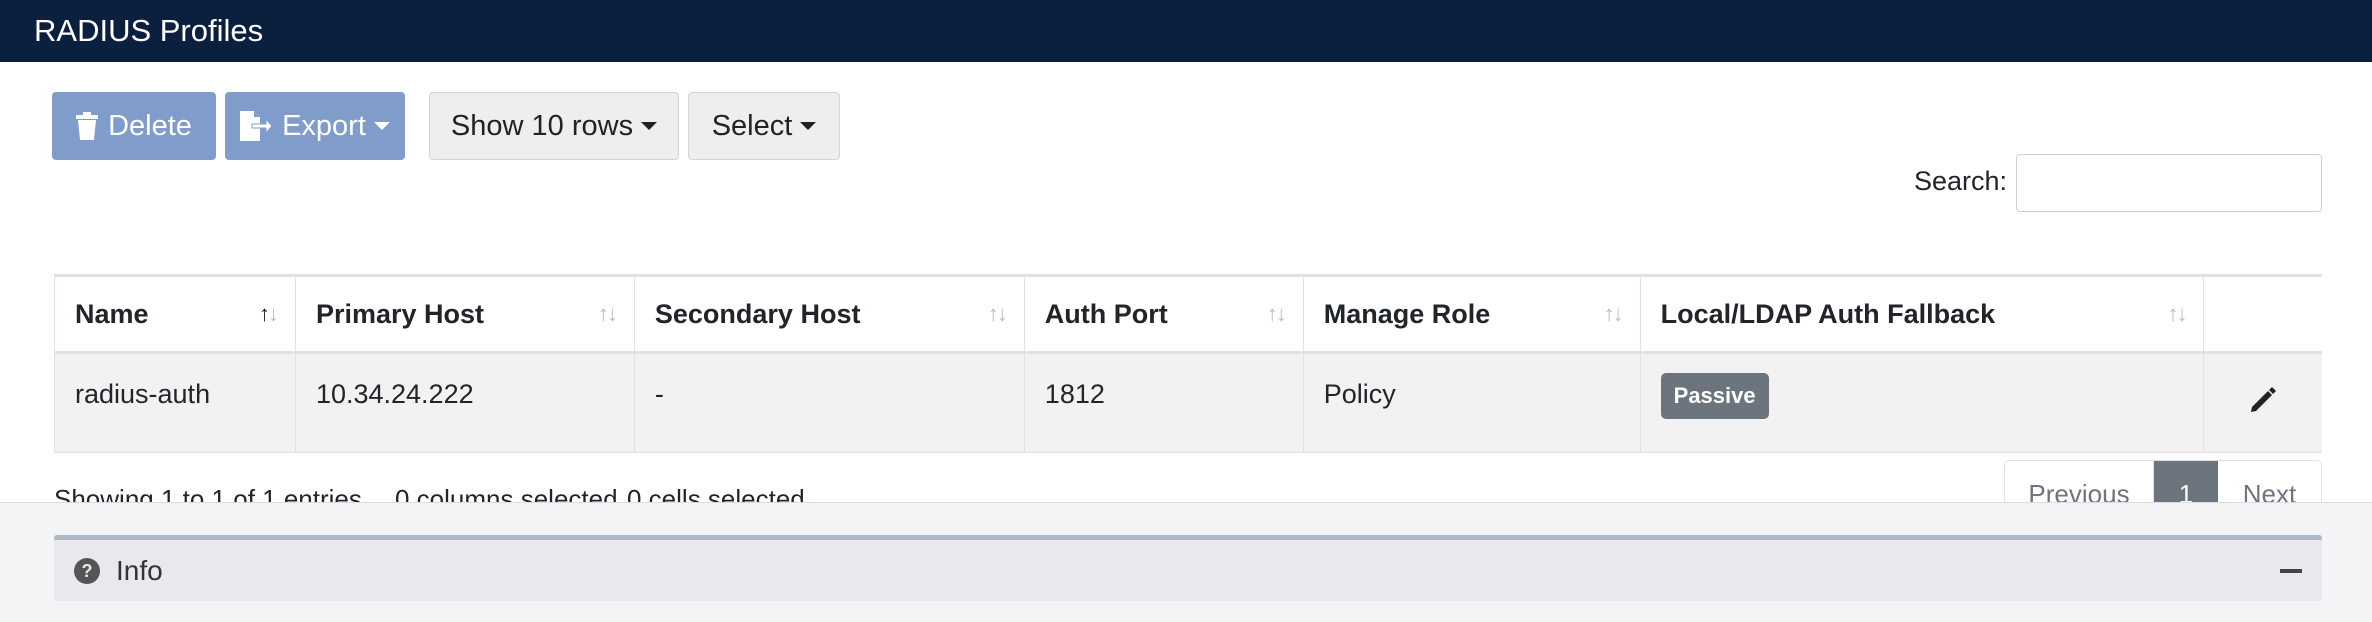 This screenshot has width=2372, height=622. Describe the element at coordinates (1921, 314) in the screenshot. I see `column-header-fallback: Local/LDAP Auth Fallback ↑↓` at that location.